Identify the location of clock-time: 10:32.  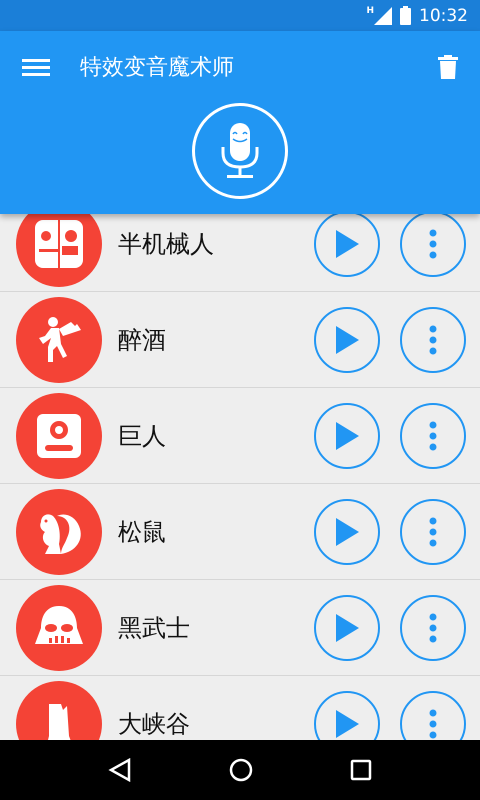
(443, 16).